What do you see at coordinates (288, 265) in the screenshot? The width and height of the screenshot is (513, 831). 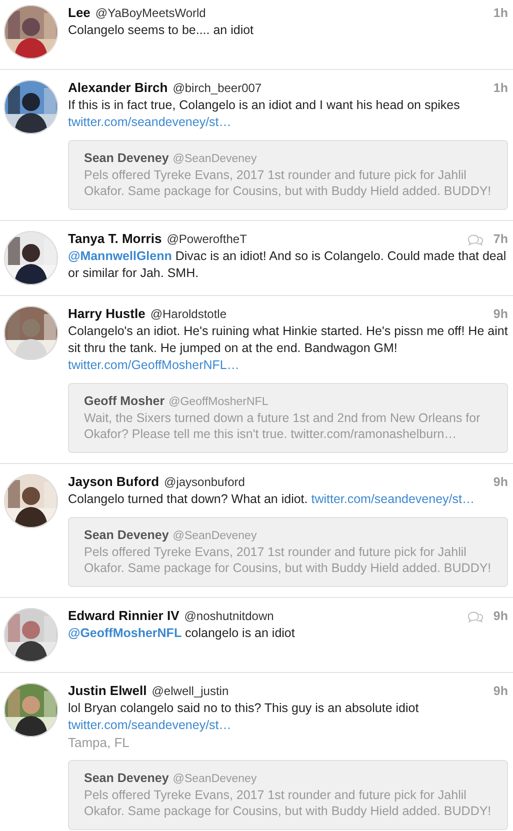 I see `tweet-text: @MannwellGlenn Divac is an idiot! And so is Colangelo. Could made that deal or similar for Jah. SMH.` at bounding box center [288, 265].